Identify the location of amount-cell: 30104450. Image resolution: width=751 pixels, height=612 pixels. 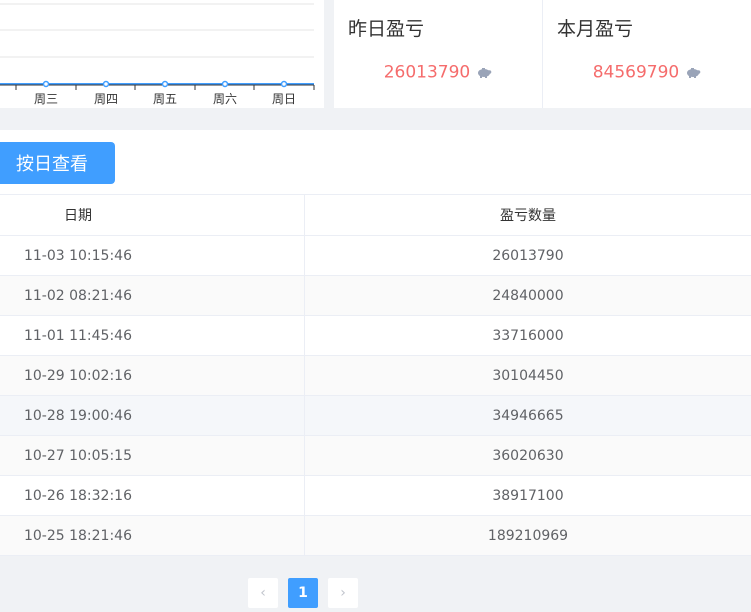
(528, 375).